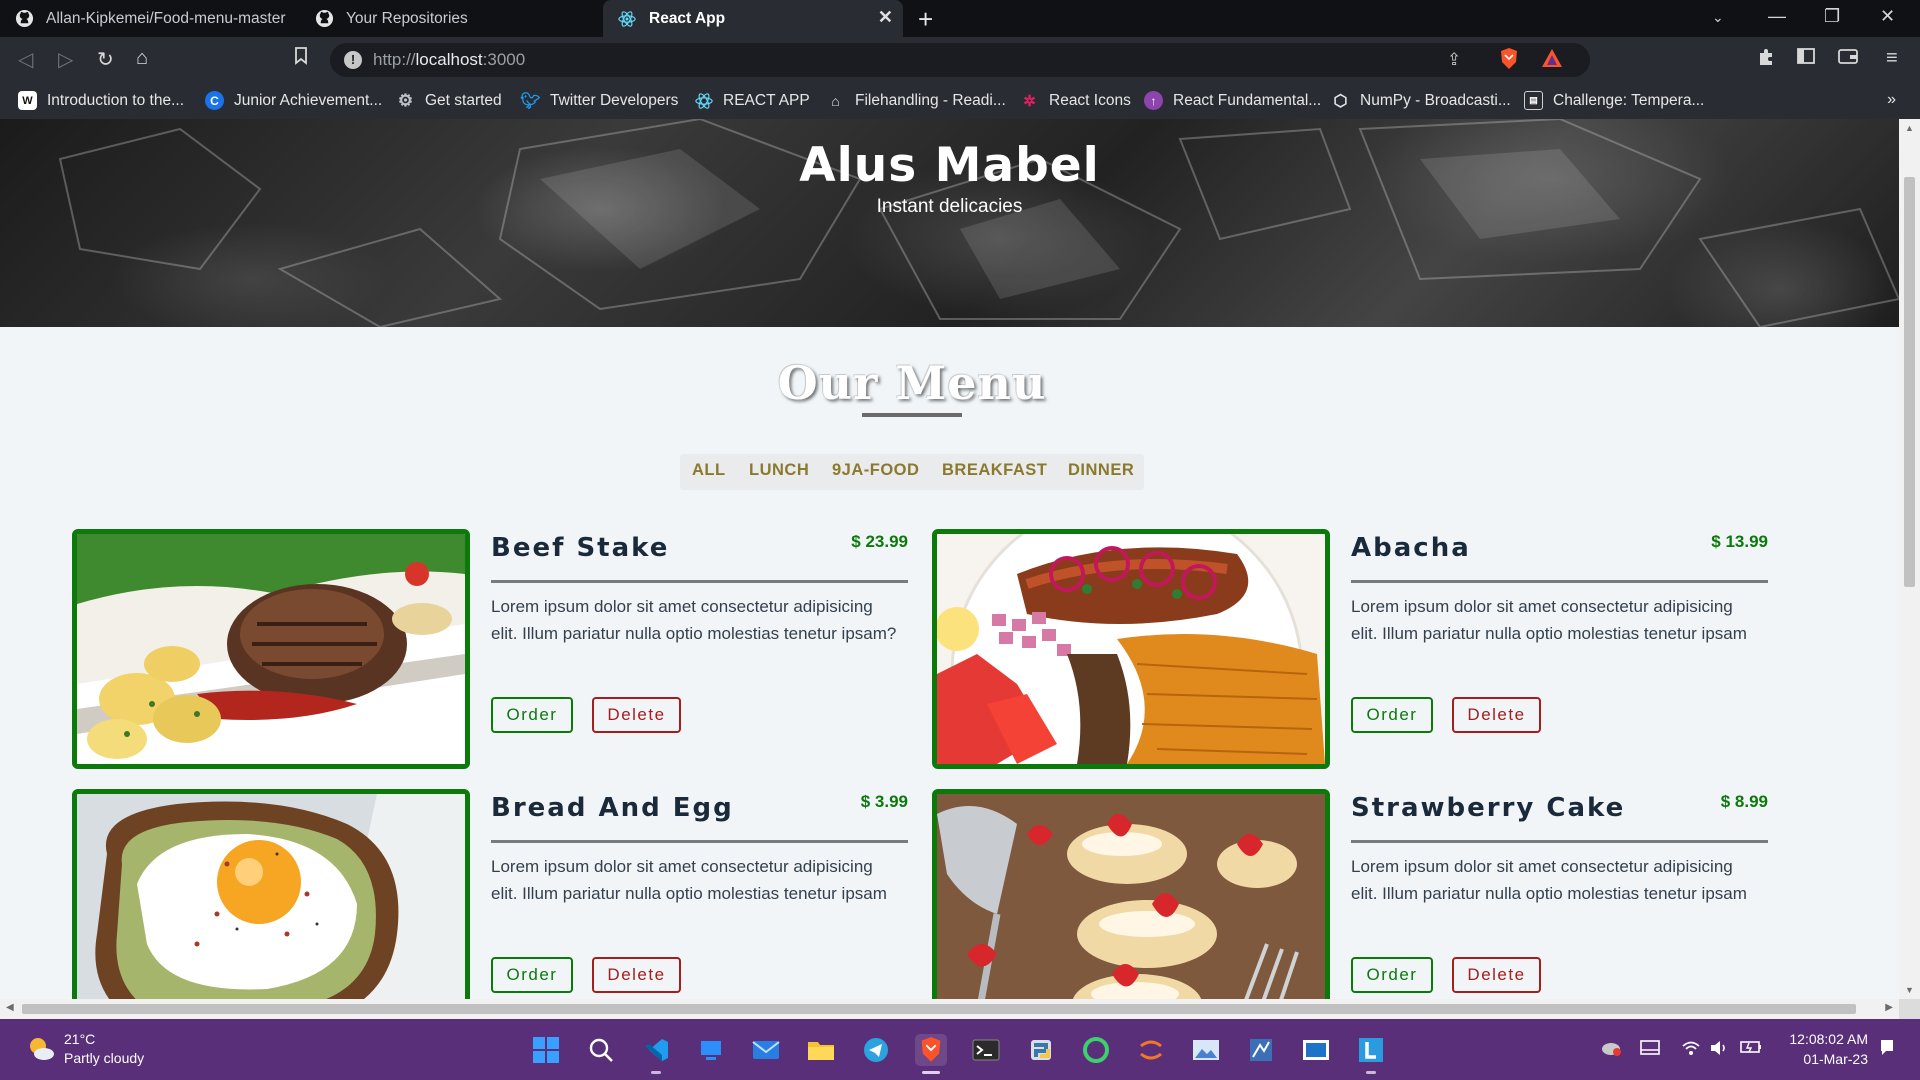 The height and width of the screenshot is (1080, 1920). I want to click on clock-date: 01-Mar-23, so click(1835, 1059).